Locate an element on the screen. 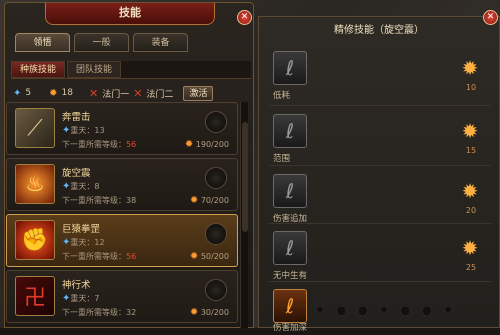 The image size is (500, 335). rune-icon: 卍 is located at coordinates (35, 296).